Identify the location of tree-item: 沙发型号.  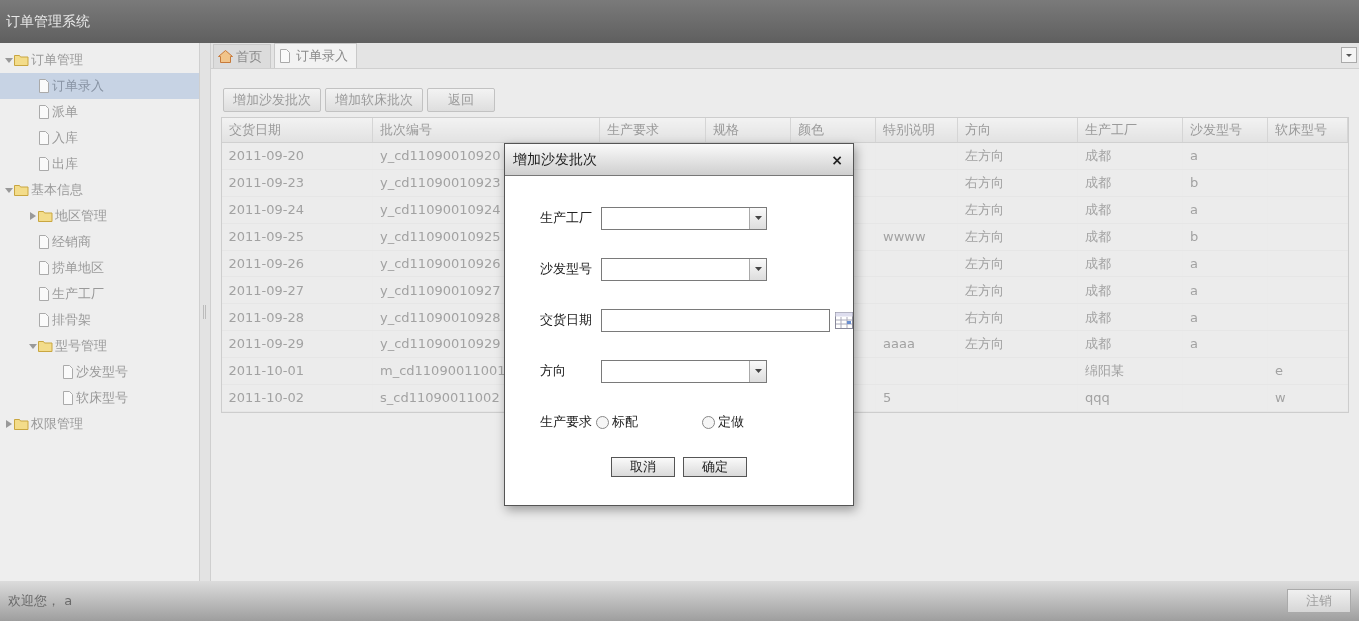
(99, 372).